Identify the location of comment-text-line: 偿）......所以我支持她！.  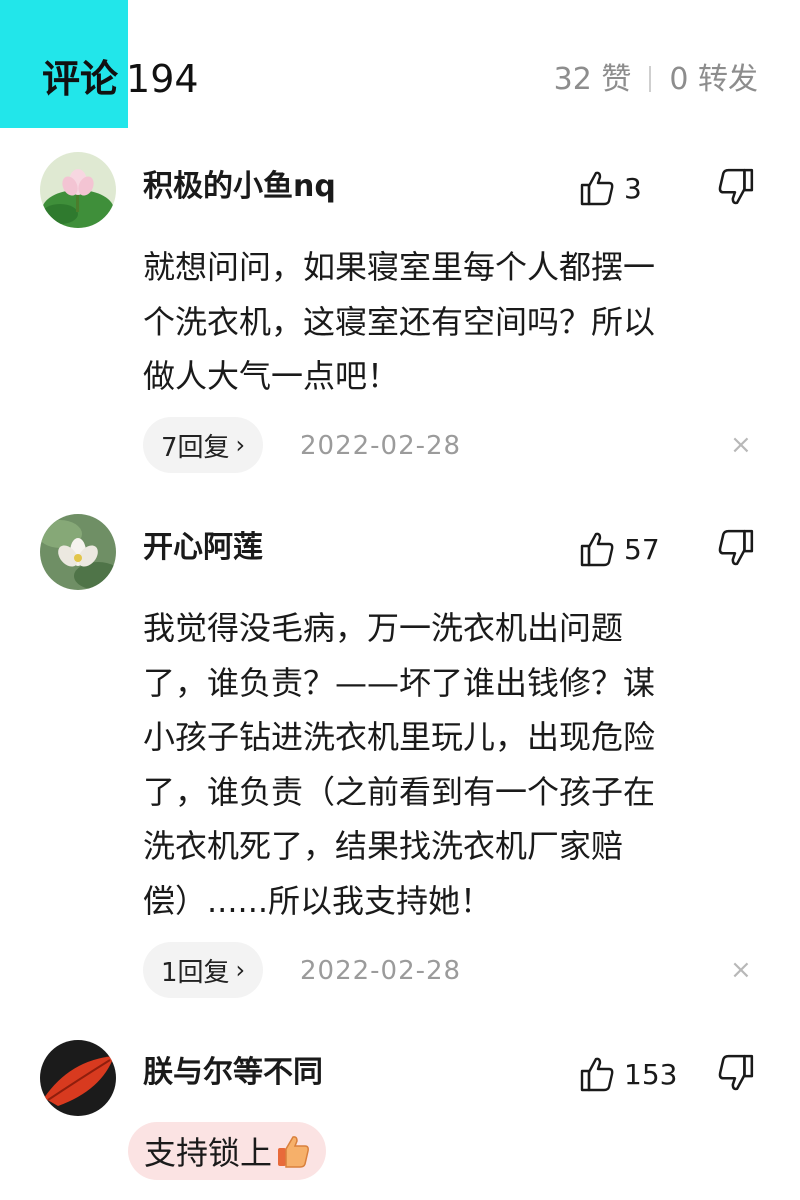
(318, 900).